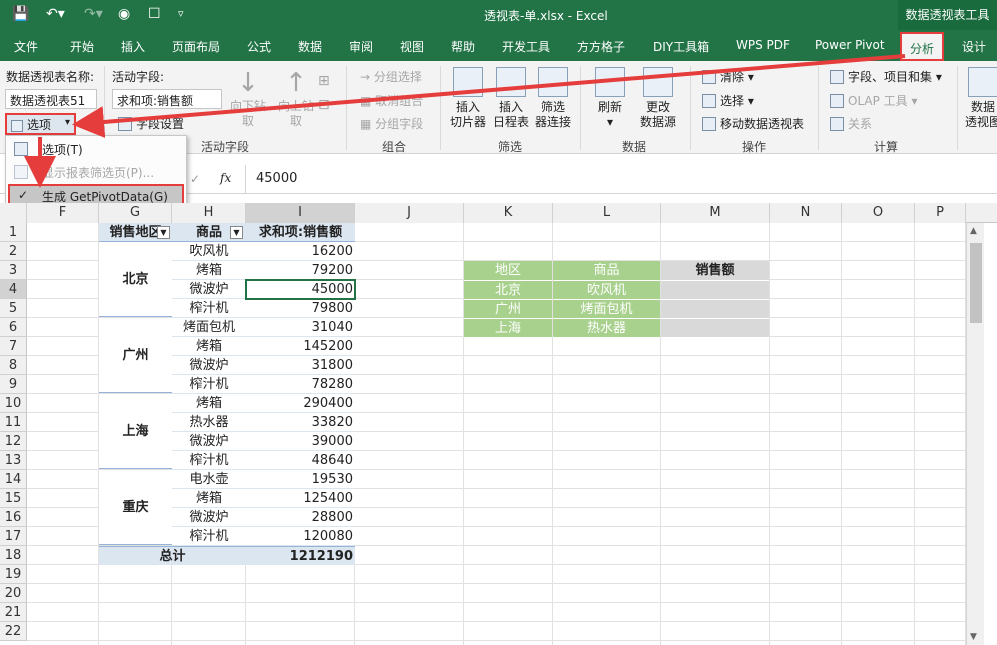 This screenshot has width=997, height=645. What do you see at coordinates (13, 422) in the screenshot?
I see `row-header-11: 11` at bounding box center [13, 422].